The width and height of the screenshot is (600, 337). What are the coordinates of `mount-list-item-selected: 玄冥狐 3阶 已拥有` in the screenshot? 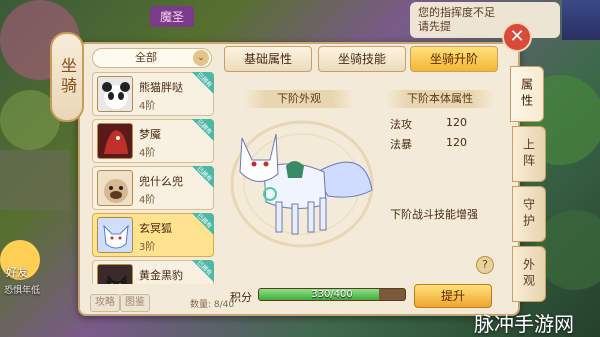 It's located at (153, 234).